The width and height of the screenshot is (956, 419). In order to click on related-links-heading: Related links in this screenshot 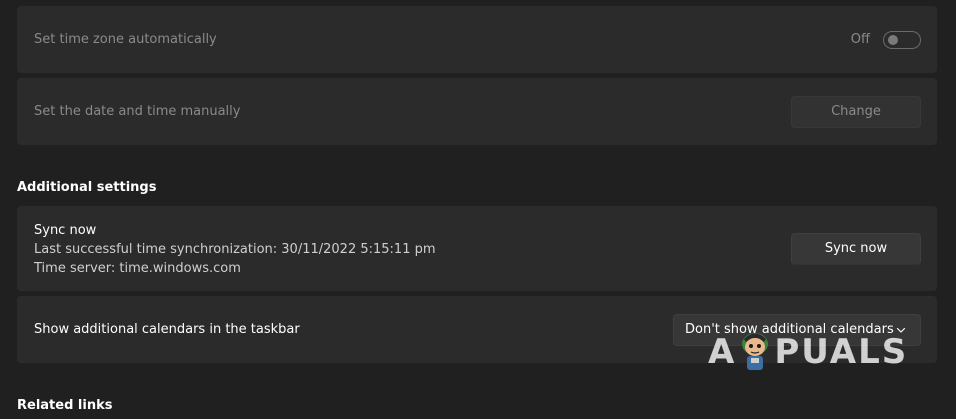, I will do `click(65, 405)`.